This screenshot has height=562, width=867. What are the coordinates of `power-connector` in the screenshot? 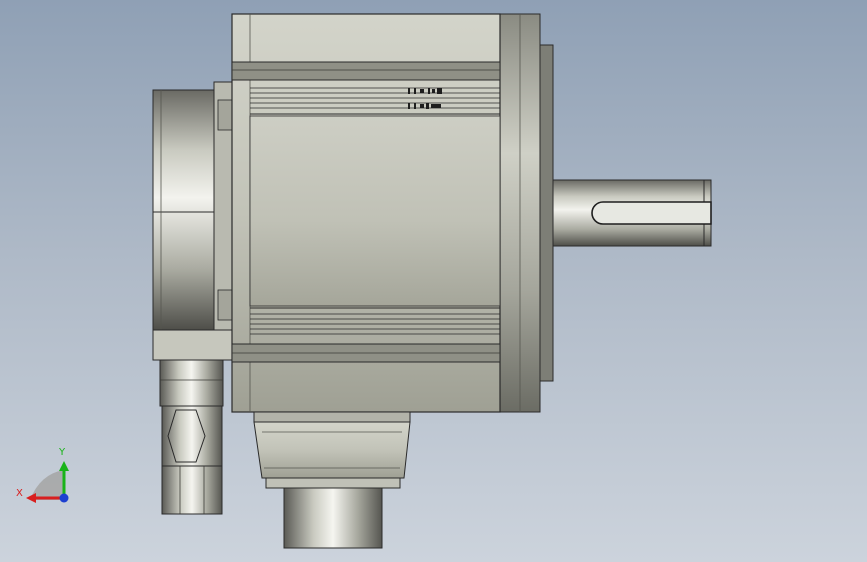 It's located at (332, 480).